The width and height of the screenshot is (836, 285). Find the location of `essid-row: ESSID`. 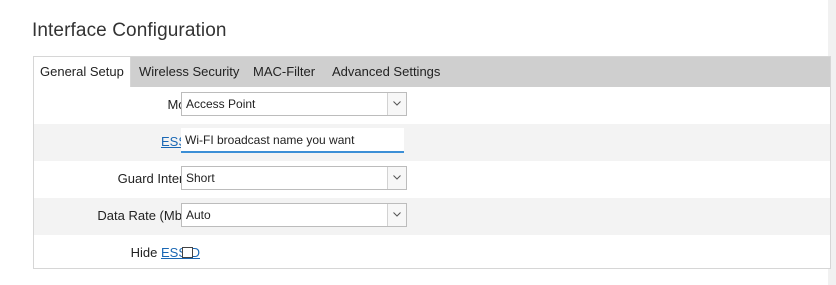

essid-row: ESSID is located at coordinates (432, 142).